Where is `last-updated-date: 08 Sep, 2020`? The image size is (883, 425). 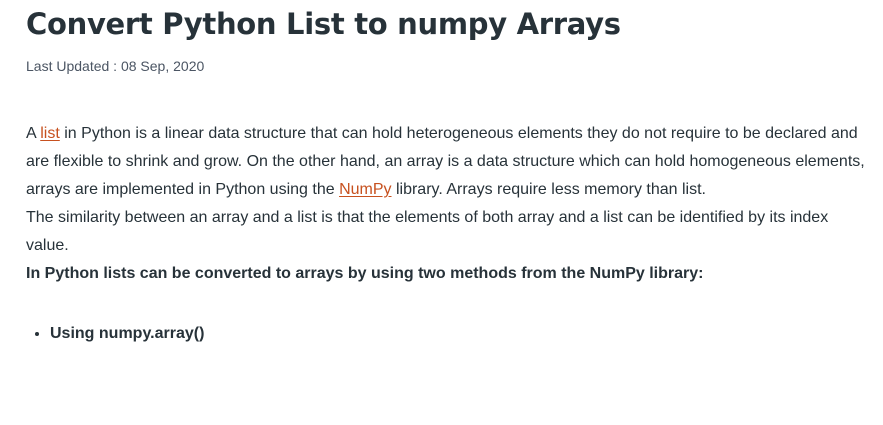
last-updated-date: 08 Sep, 2020 is located at coordinates (162, 66).